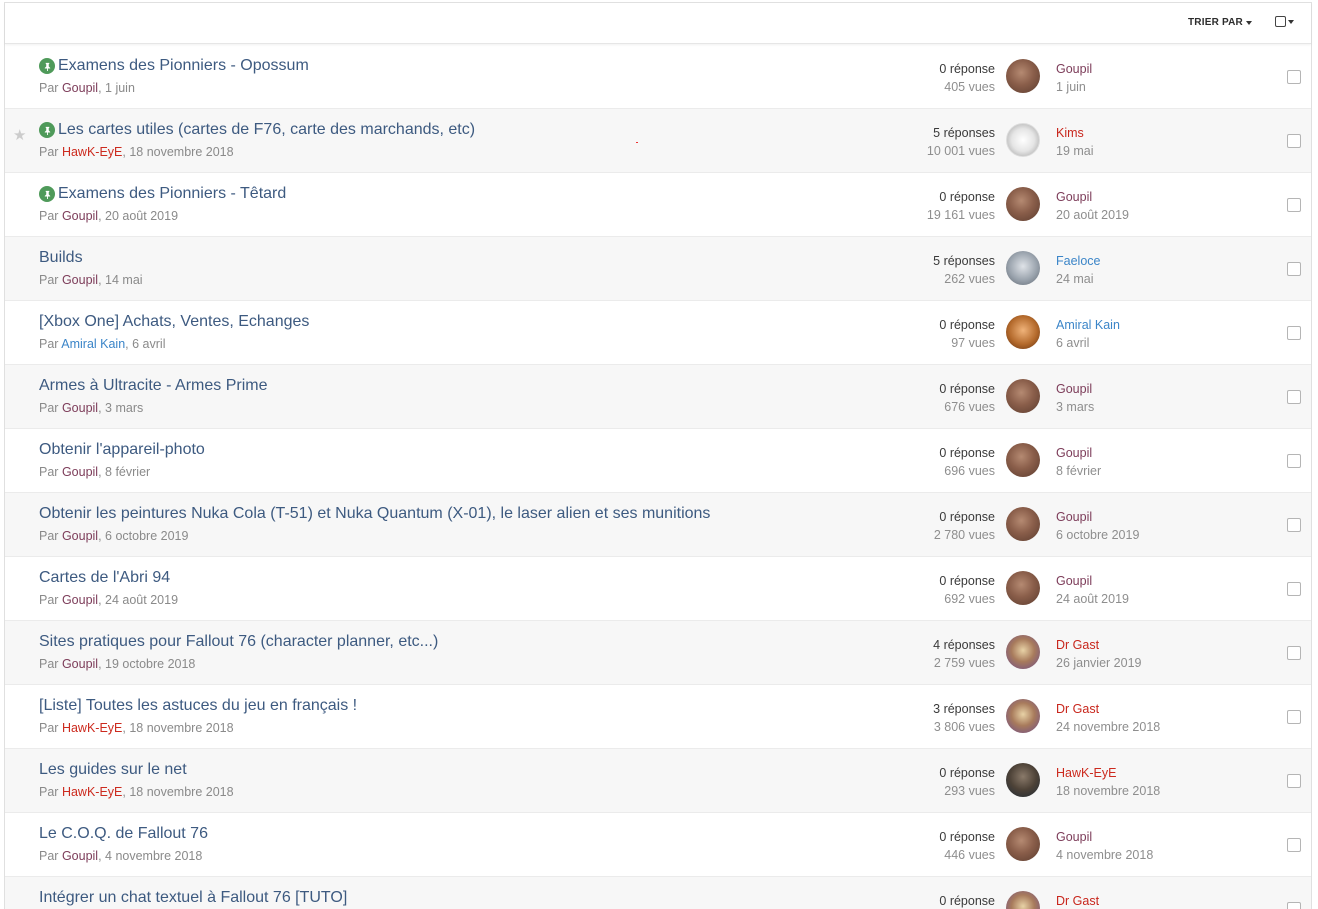 The height and width of the screenshot is (909, 1318). I want to click on last-post-date: 6 avril, so click(1073, 343).